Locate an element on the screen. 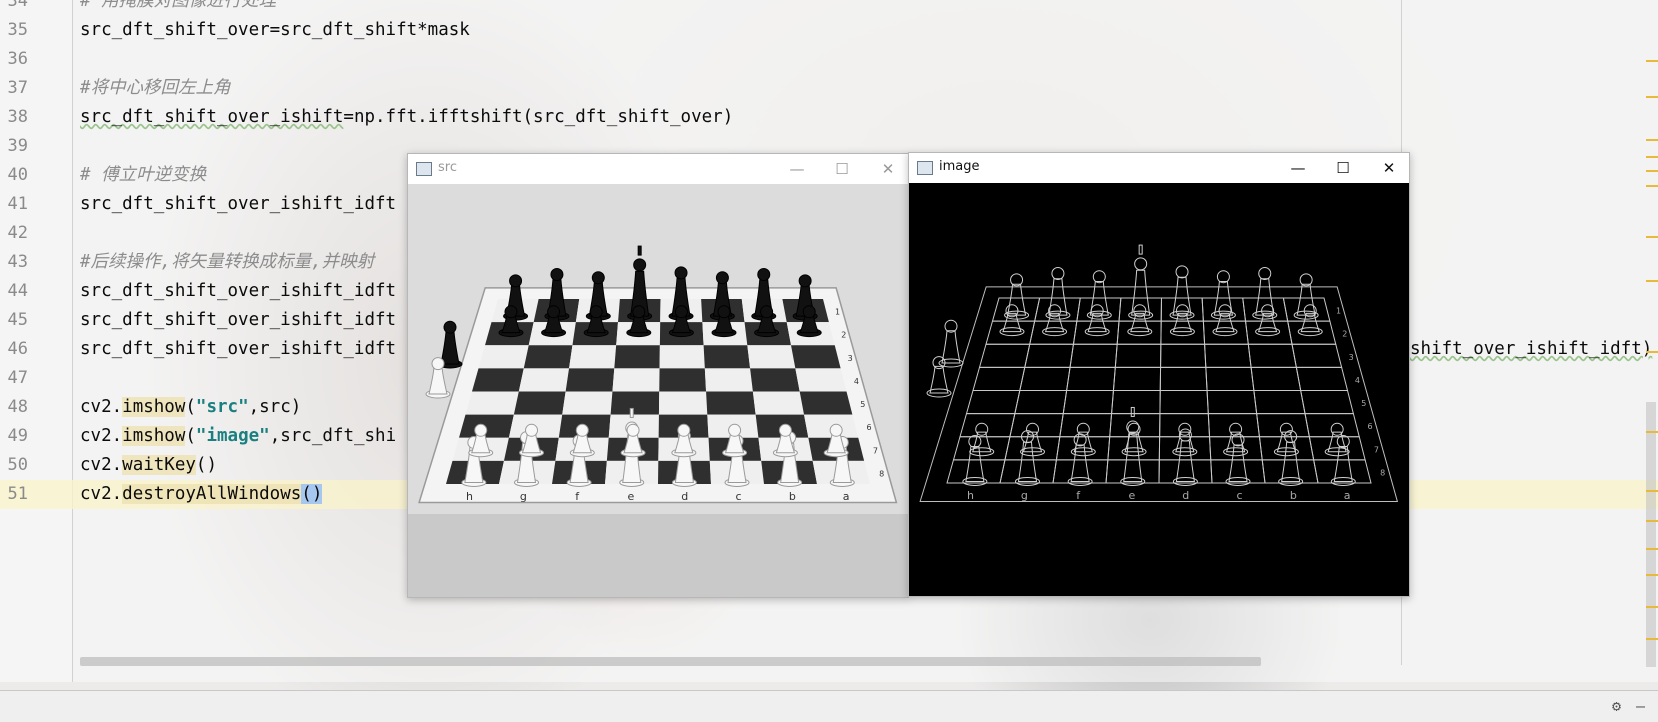 The image size is (1658, 722). minimize-icon: — is located at coordinates (1640, 706).